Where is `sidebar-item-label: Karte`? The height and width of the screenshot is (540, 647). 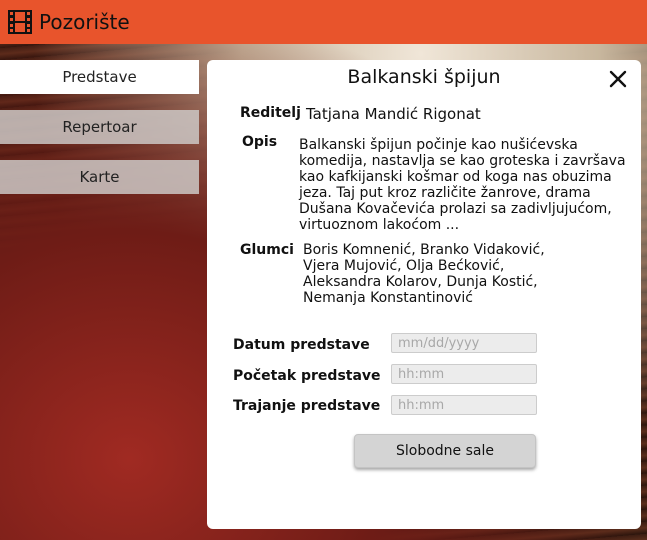 sidebar-item-label: Karte is located at coordinates (99, 177).